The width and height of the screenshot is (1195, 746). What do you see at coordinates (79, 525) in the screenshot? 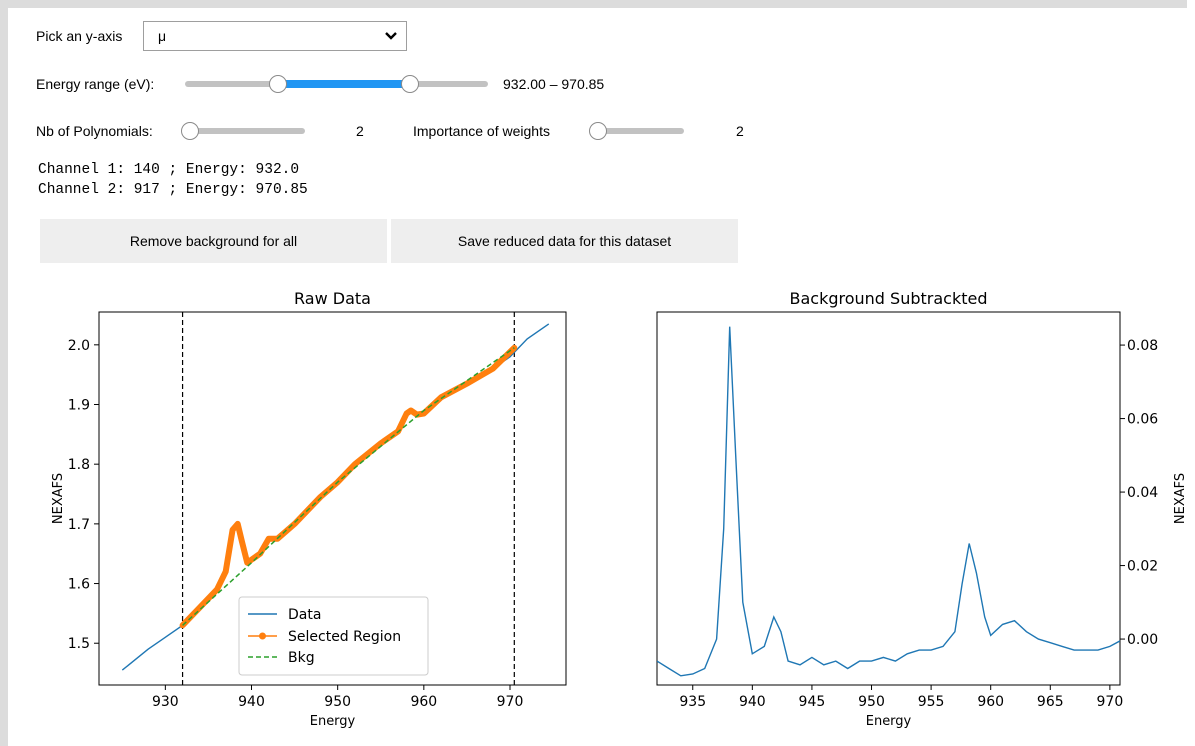
I see `y-tick-label: 1.7` at bounding box center [79, 525].